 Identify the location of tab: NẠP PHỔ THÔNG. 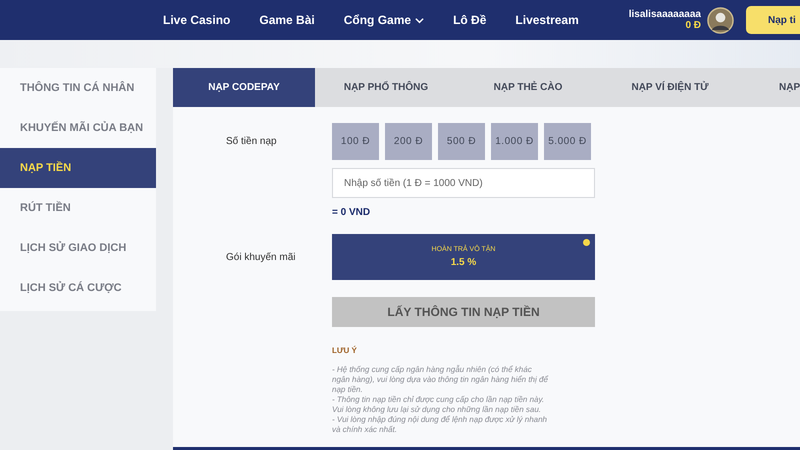
(386, 87).